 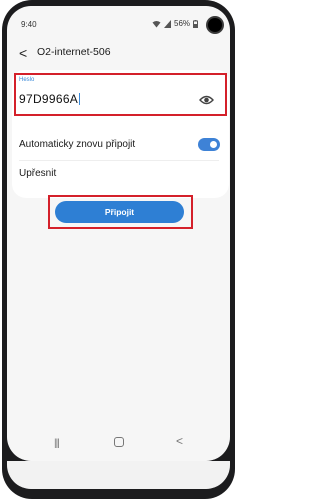 What do you see at coordinates (206, 100) in the screenshot?
I see `eye-icon` at bounding box center [206, 100].